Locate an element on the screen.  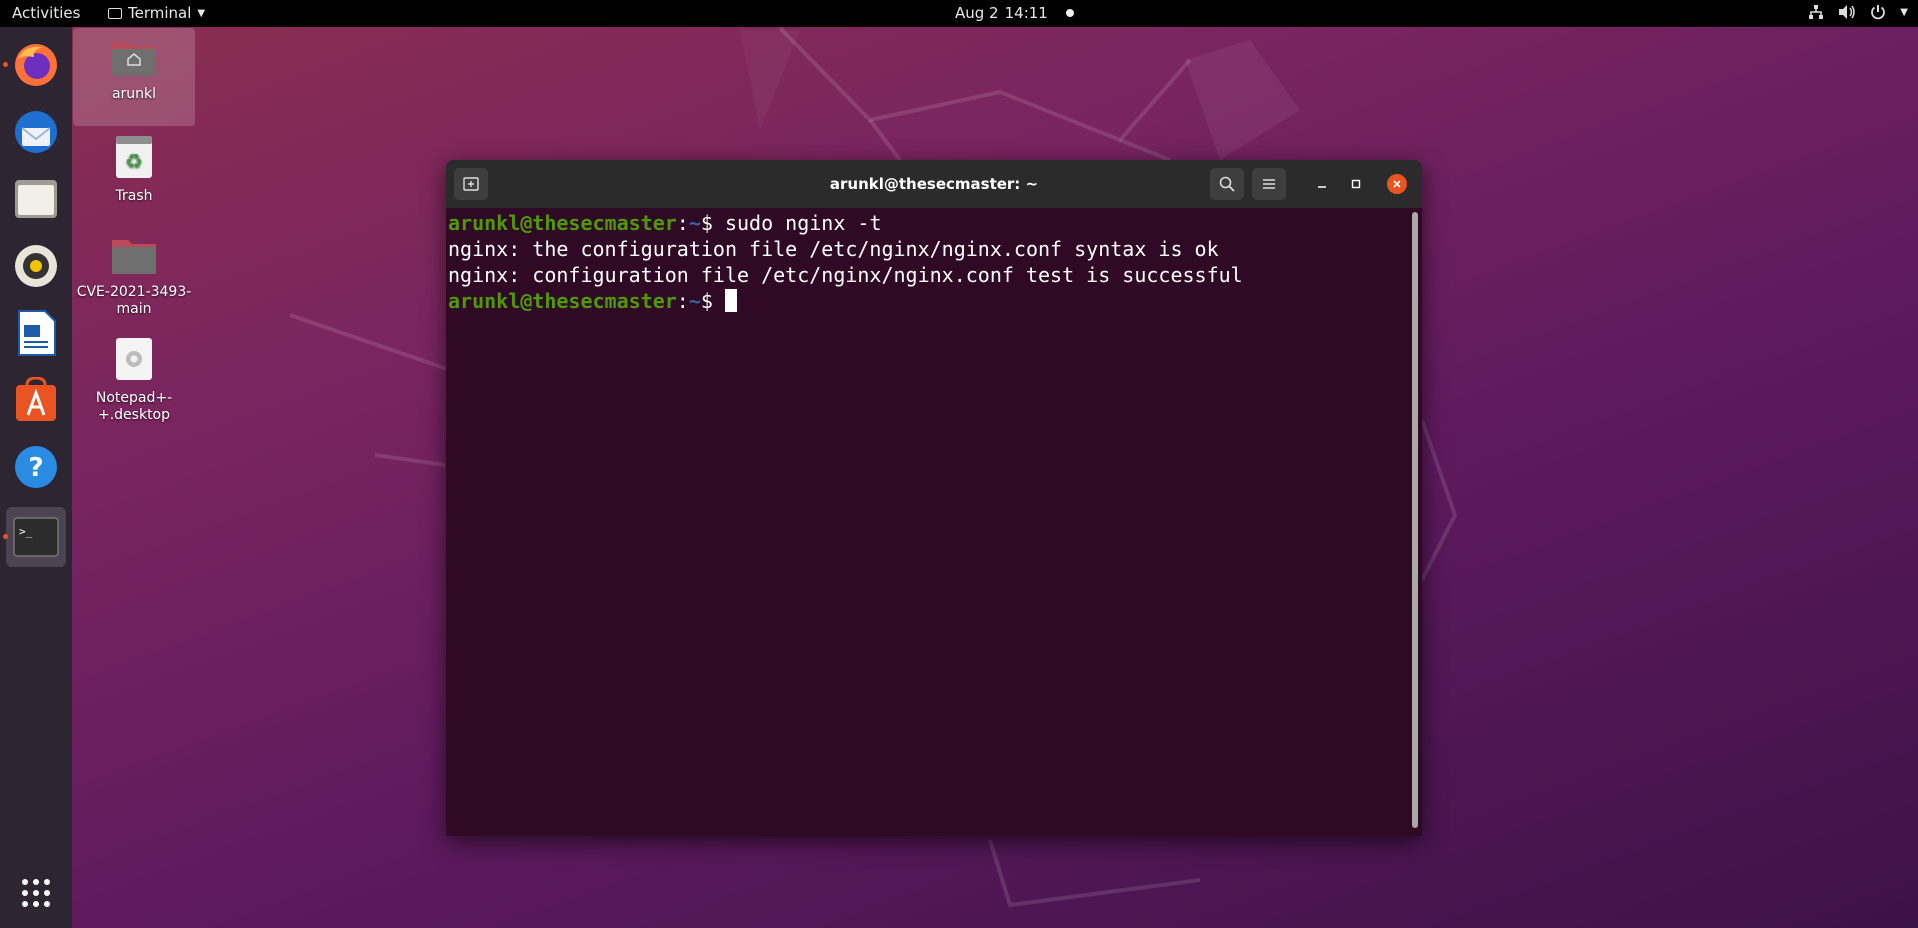
search-icon is located at coordinates (1227, 184).